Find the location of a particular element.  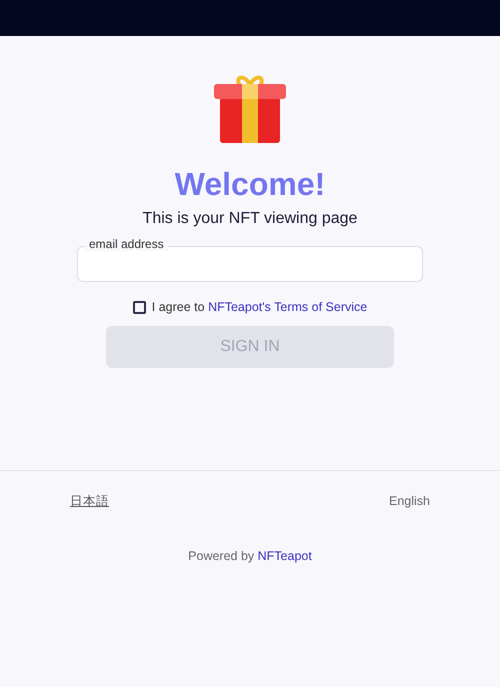

terms-checkbox is located at coordinates (139, 307).